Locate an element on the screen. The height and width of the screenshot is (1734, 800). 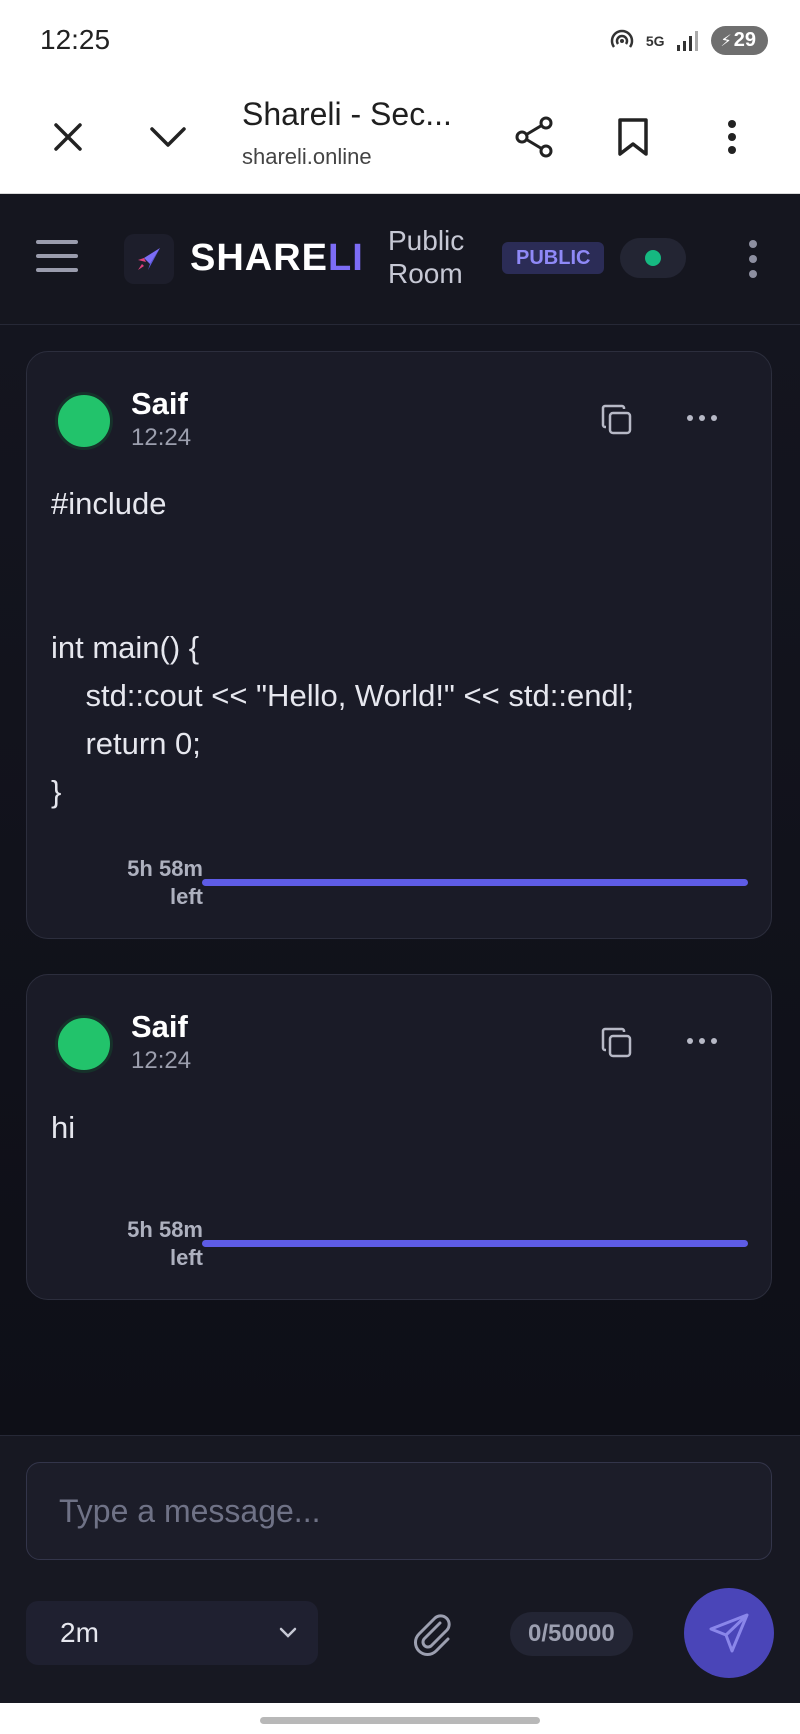
signal-icon is located at coordinates (687, 40).